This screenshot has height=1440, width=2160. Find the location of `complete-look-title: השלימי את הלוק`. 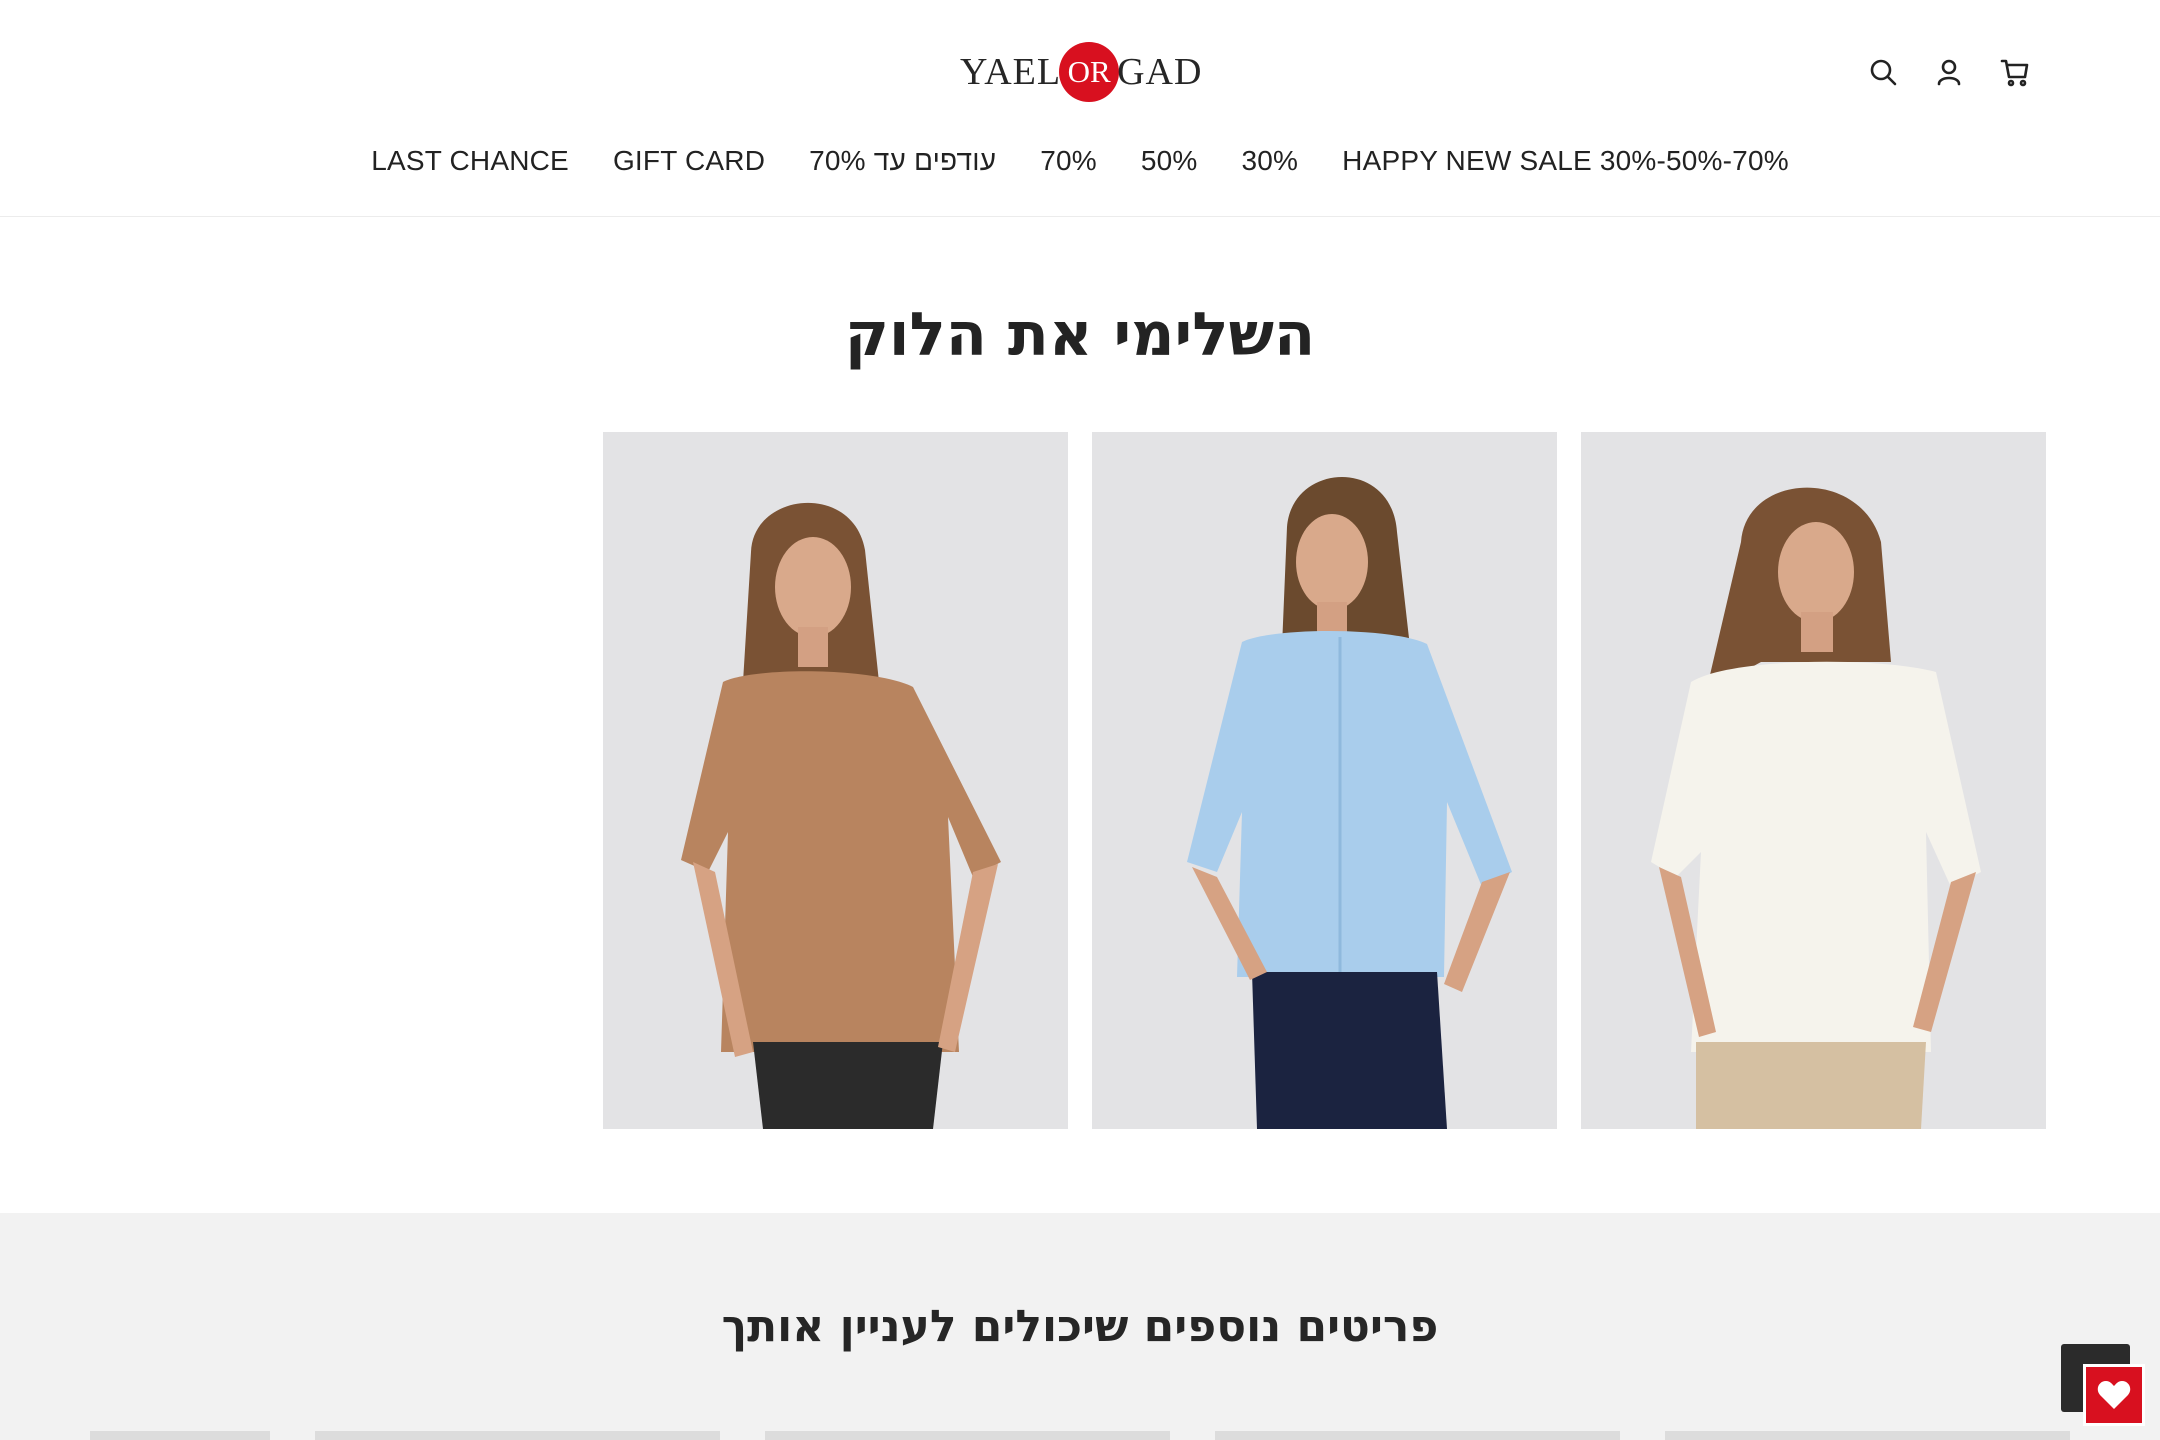

complete-look-title: השלימי את הלוק is located at coordinates (1080, 335).